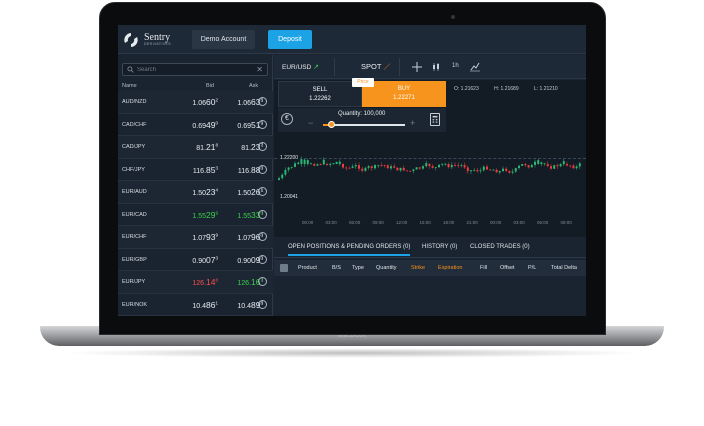  Describe the element at coordinates (216, 123) in the screenshot. I see `bid-price-fraction: 0` at that location.